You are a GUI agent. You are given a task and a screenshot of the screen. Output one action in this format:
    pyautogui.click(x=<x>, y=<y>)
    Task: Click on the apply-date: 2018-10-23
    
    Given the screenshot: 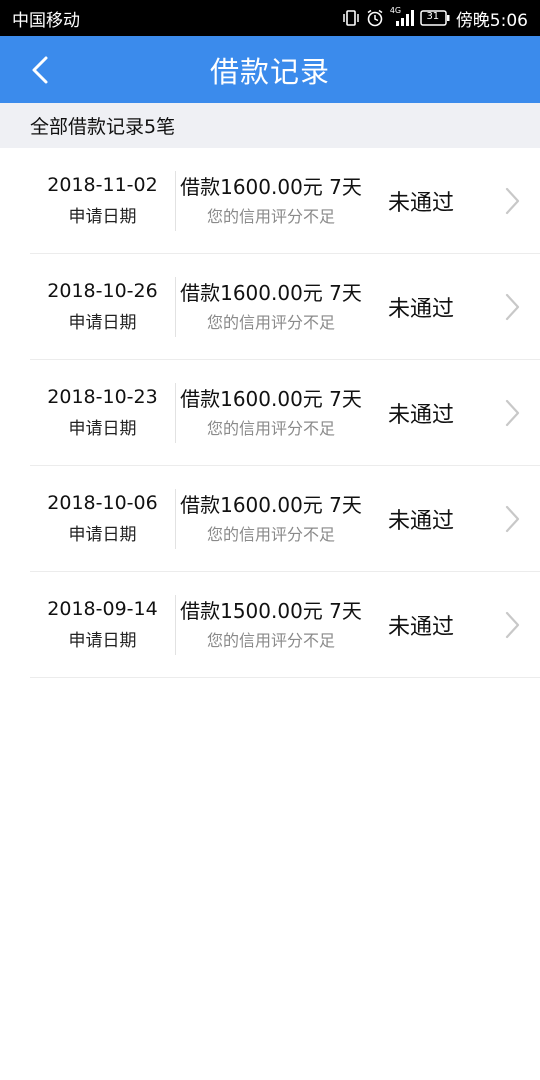 What is the action you would take?
    pyautogui.click(x=102, y=396)
    